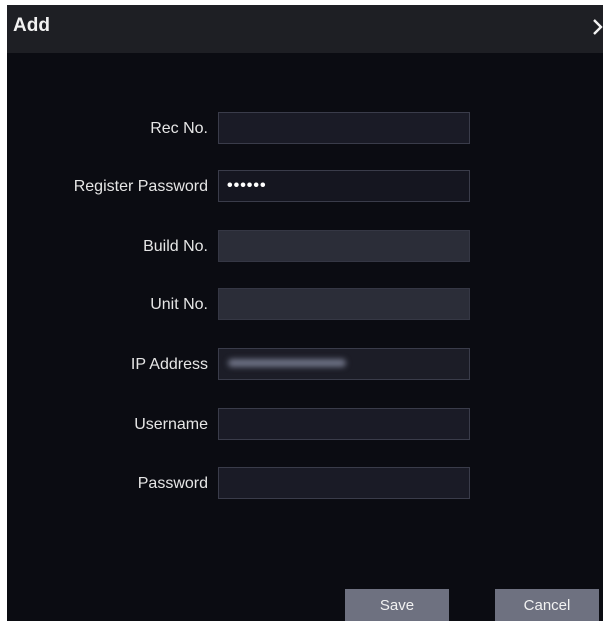  I want to click on rec-no-row: Rec No., so click(305, 130).